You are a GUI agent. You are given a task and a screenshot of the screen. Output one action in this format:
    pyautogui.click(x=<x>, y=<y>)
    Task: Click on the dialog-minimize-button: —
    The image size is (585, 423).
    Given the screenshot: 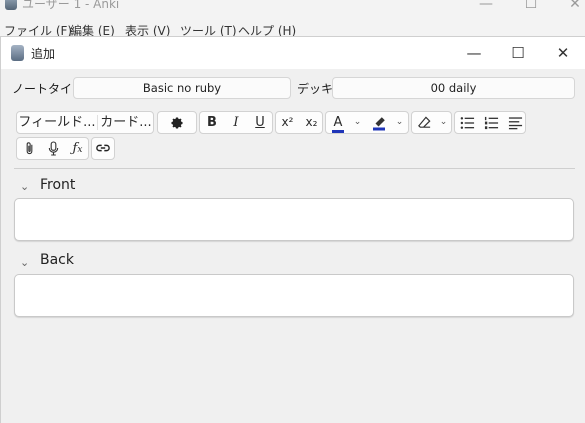 What is the action you would take?
    pyautogui.click(x=474, y=53)
    